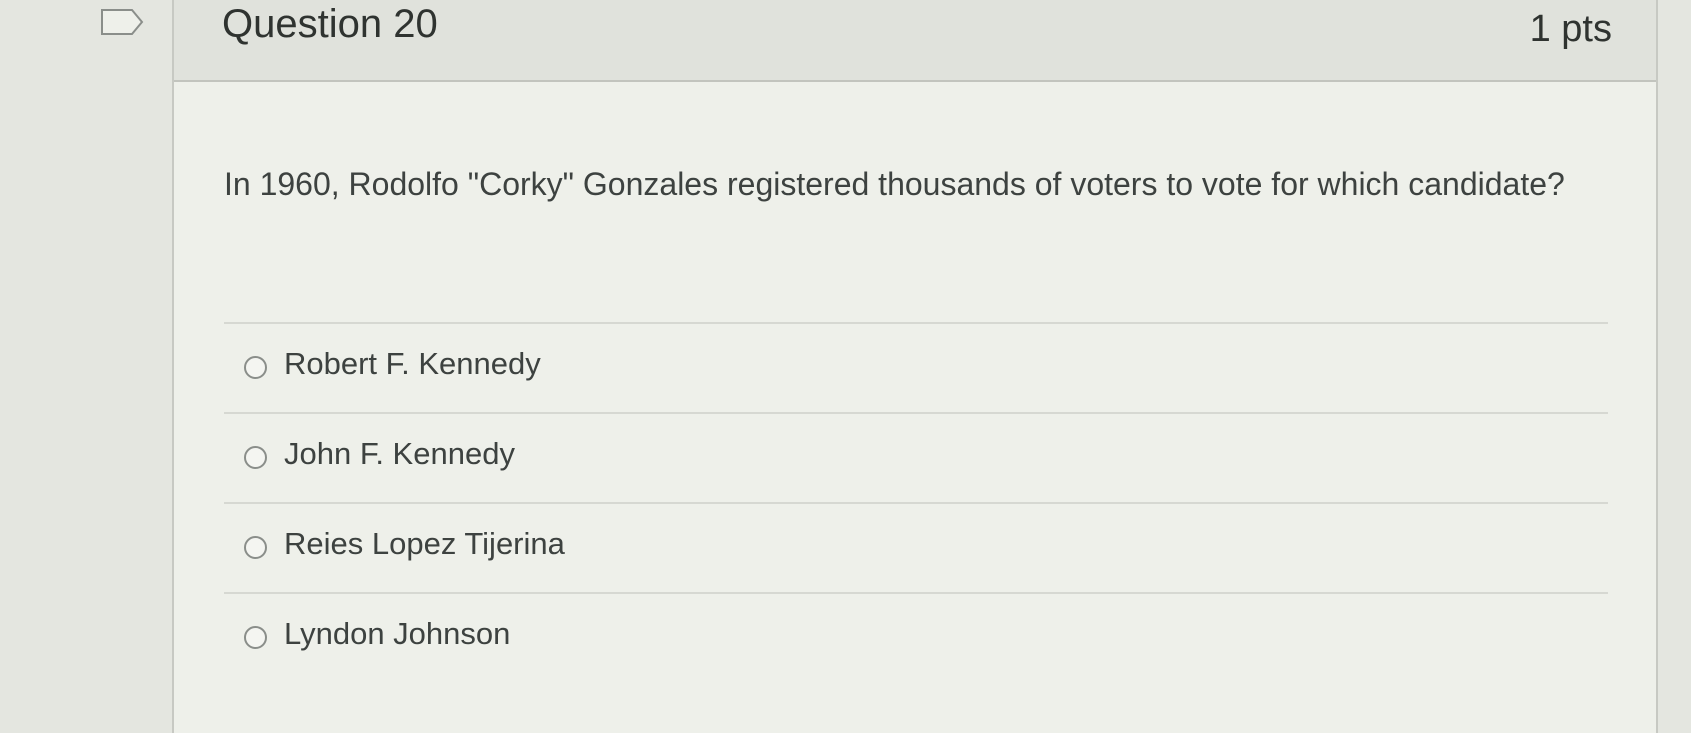  What do you see at coordinates (330, 24) in the screenshot?
I see `question-title: Question 20` at bounding box center [330, 24].